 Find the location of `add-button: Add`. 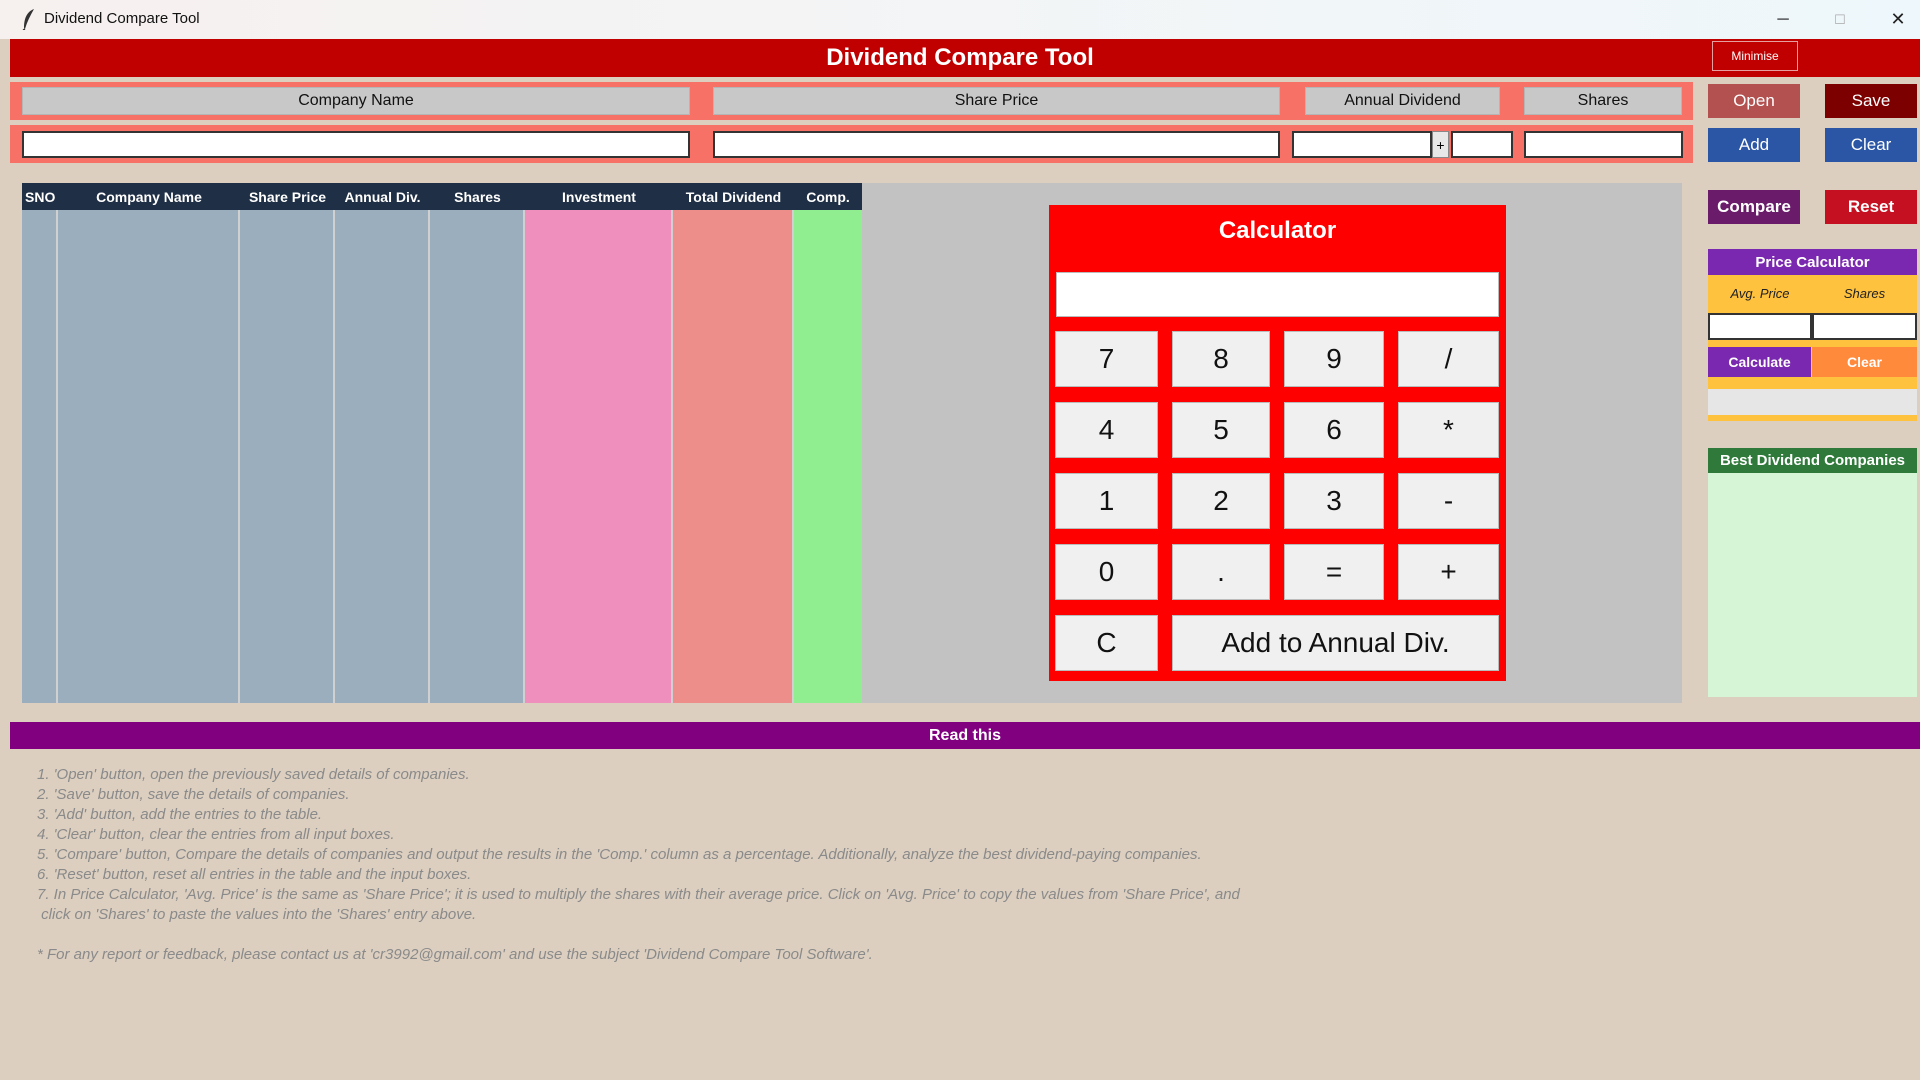

add-button: Add is located at coordinates (1754, 145).